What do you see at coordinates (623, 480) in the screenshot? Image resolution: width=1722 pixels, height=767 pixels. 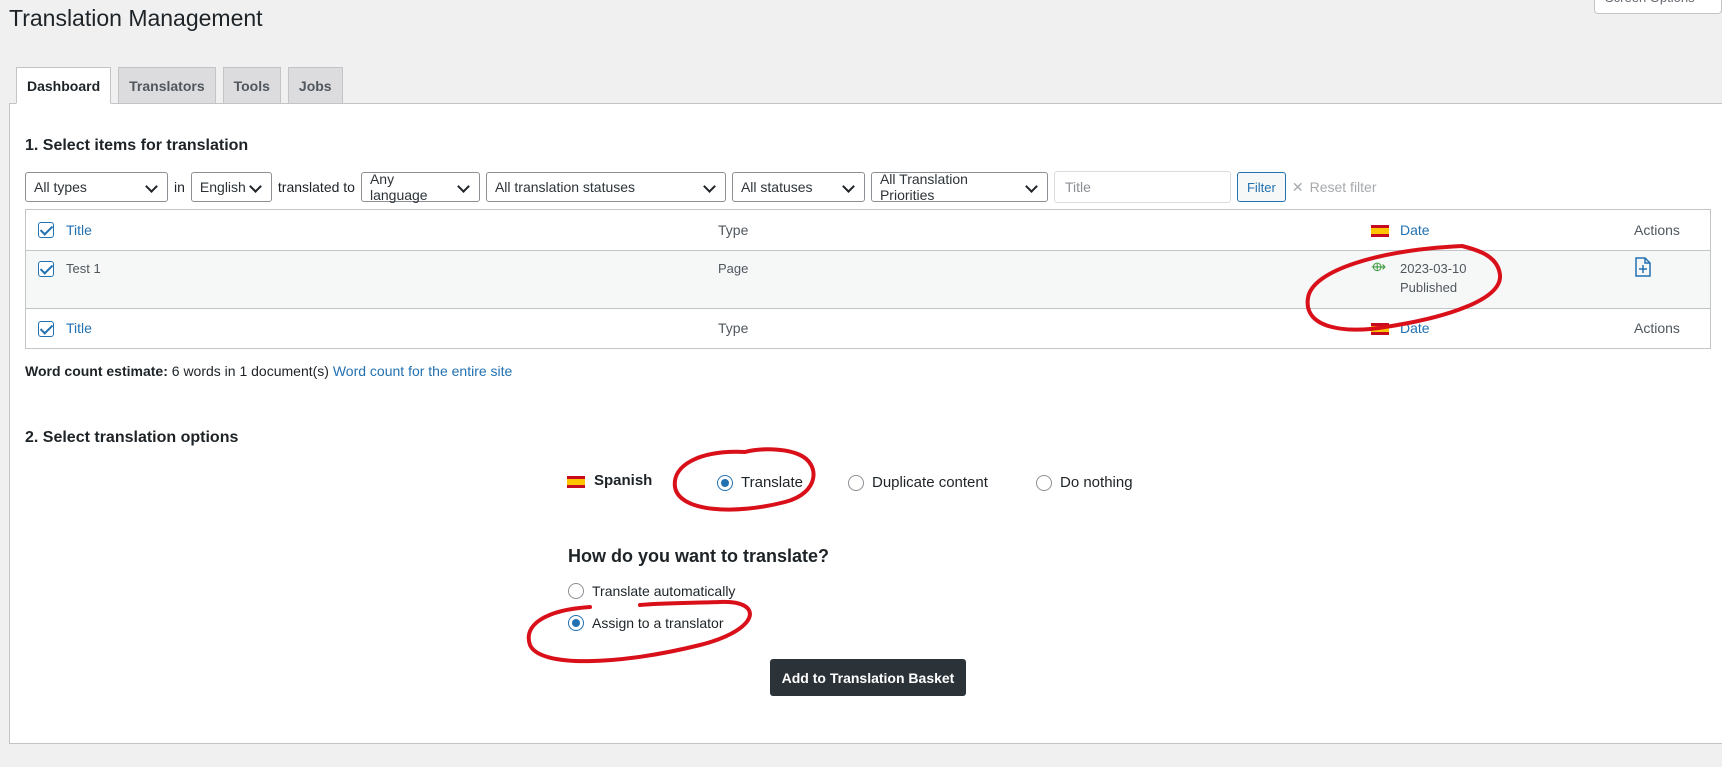 I see `language-name: Spanish` at bounding box center [623, 480].